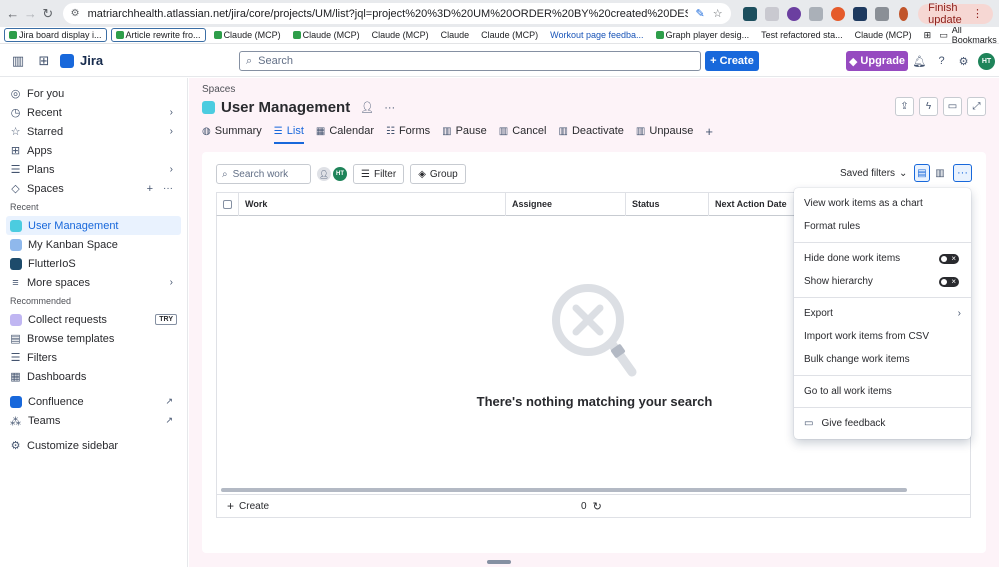  Describe the element at coordinates (93, 445) in the screenshot. I see `sidebar-item-customize: ⚙ Customize sidebar` at that location.